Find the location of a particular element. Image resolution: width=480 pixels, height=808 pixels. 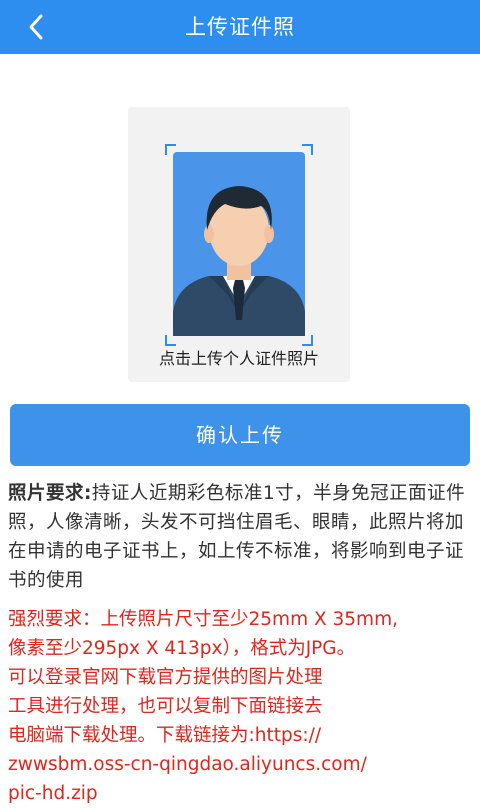

confirm-upload-button: 确认上传 is located at coordinates (240, 435).